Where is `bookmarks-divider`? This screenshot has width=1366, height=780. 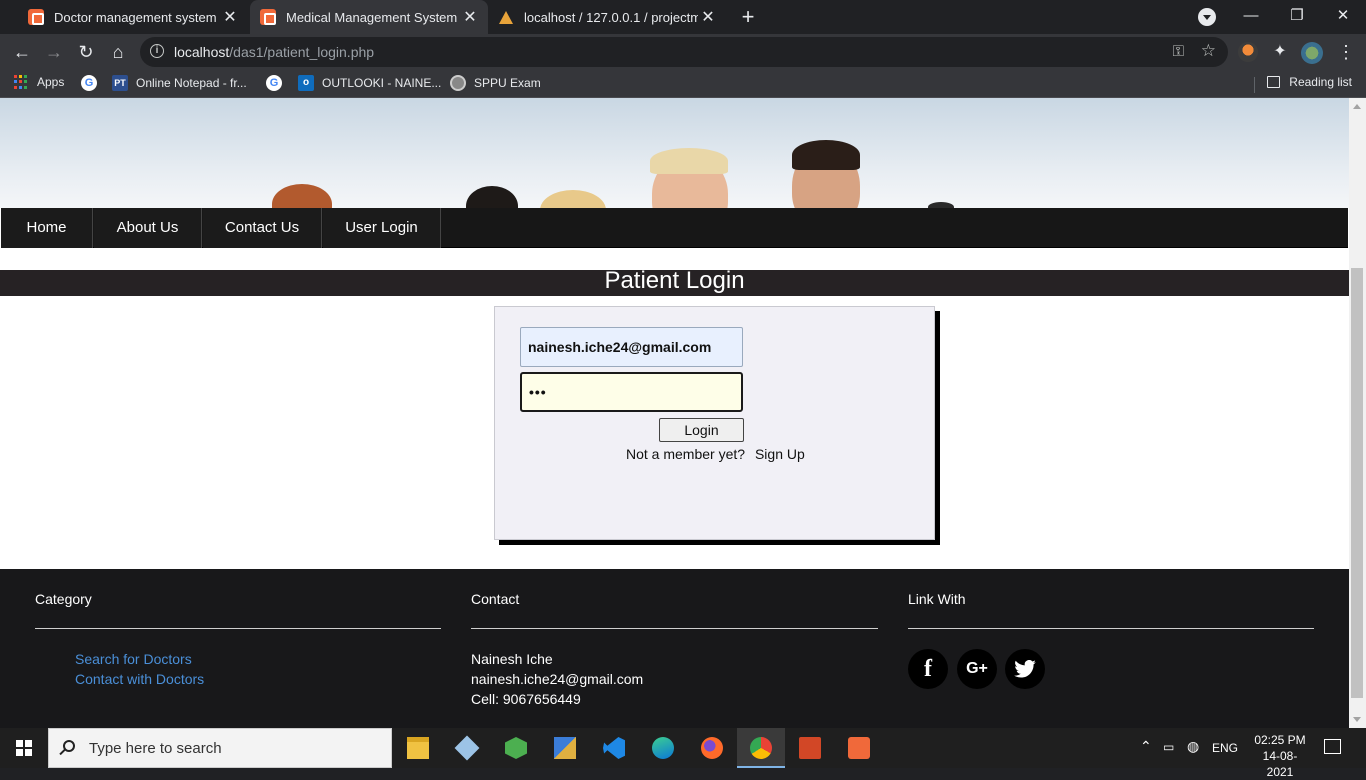 bookmarks-divider is located at coordinates (1254, 85).